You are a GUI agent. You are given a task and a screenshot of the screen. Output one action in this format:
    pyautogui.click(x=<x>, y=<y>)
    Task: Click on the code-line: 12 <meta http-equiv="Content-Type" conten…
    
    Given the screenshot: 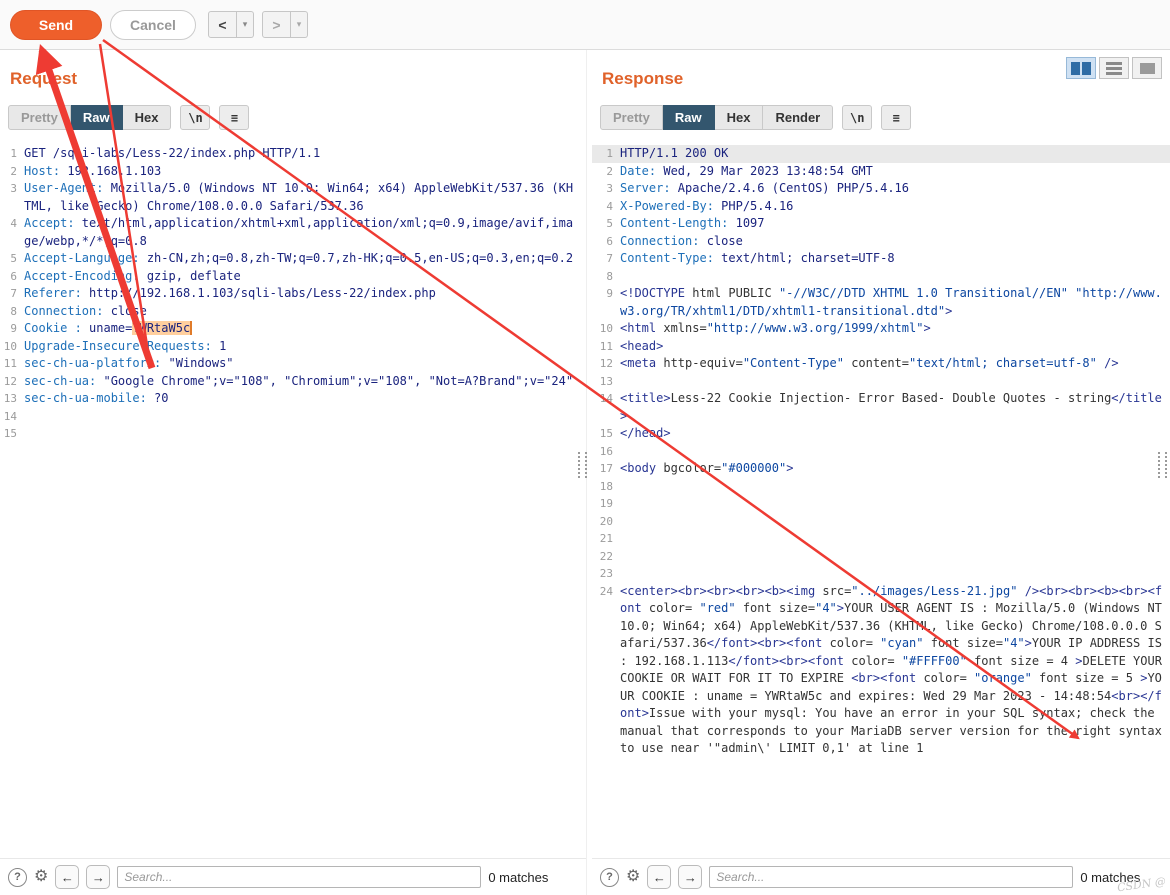 What is the action you would take?
    pyautogui.click(x=881, y=364)
    